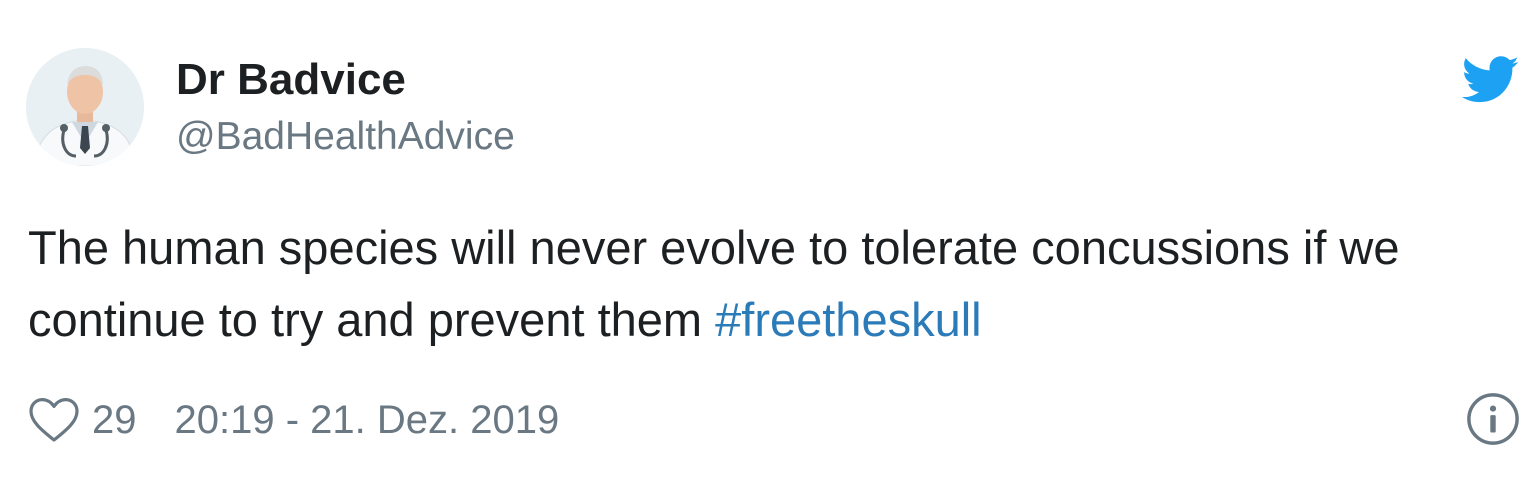 Image resolution: width=1536 pixels, height=480 pixels. Describe the element at coordinates (1493, 419) in the screenshot. I see `info-icon` at that location.